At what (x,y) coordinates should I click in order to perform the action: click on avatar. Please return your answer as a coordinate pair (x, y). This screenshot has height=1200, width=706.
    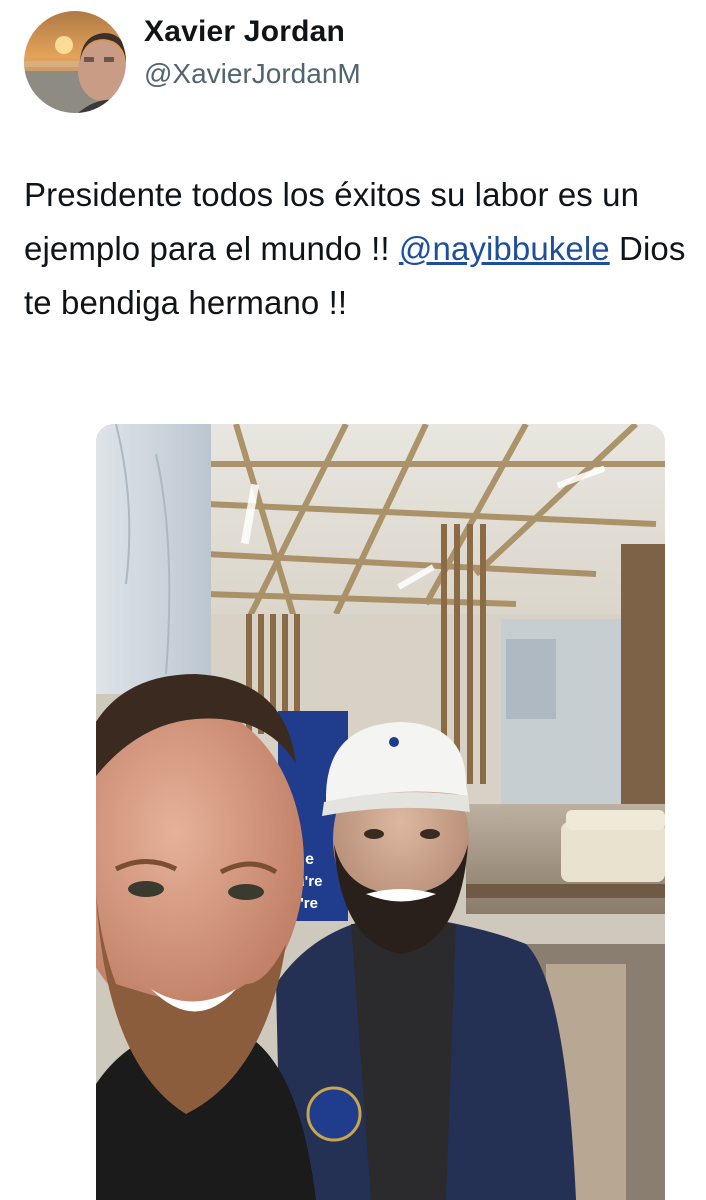
    Looking at the image, I should click on (75, 62).